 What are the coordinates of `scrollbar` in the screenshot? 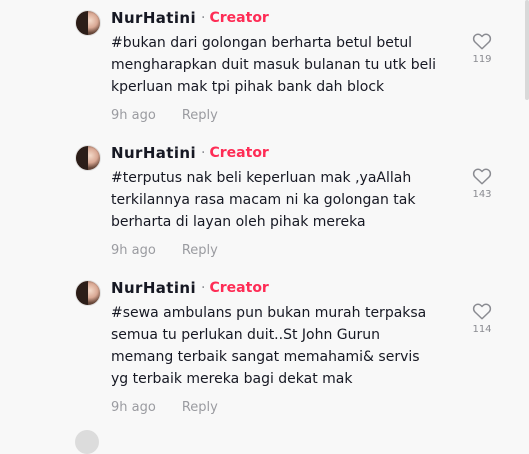 It's located at (527, 50).